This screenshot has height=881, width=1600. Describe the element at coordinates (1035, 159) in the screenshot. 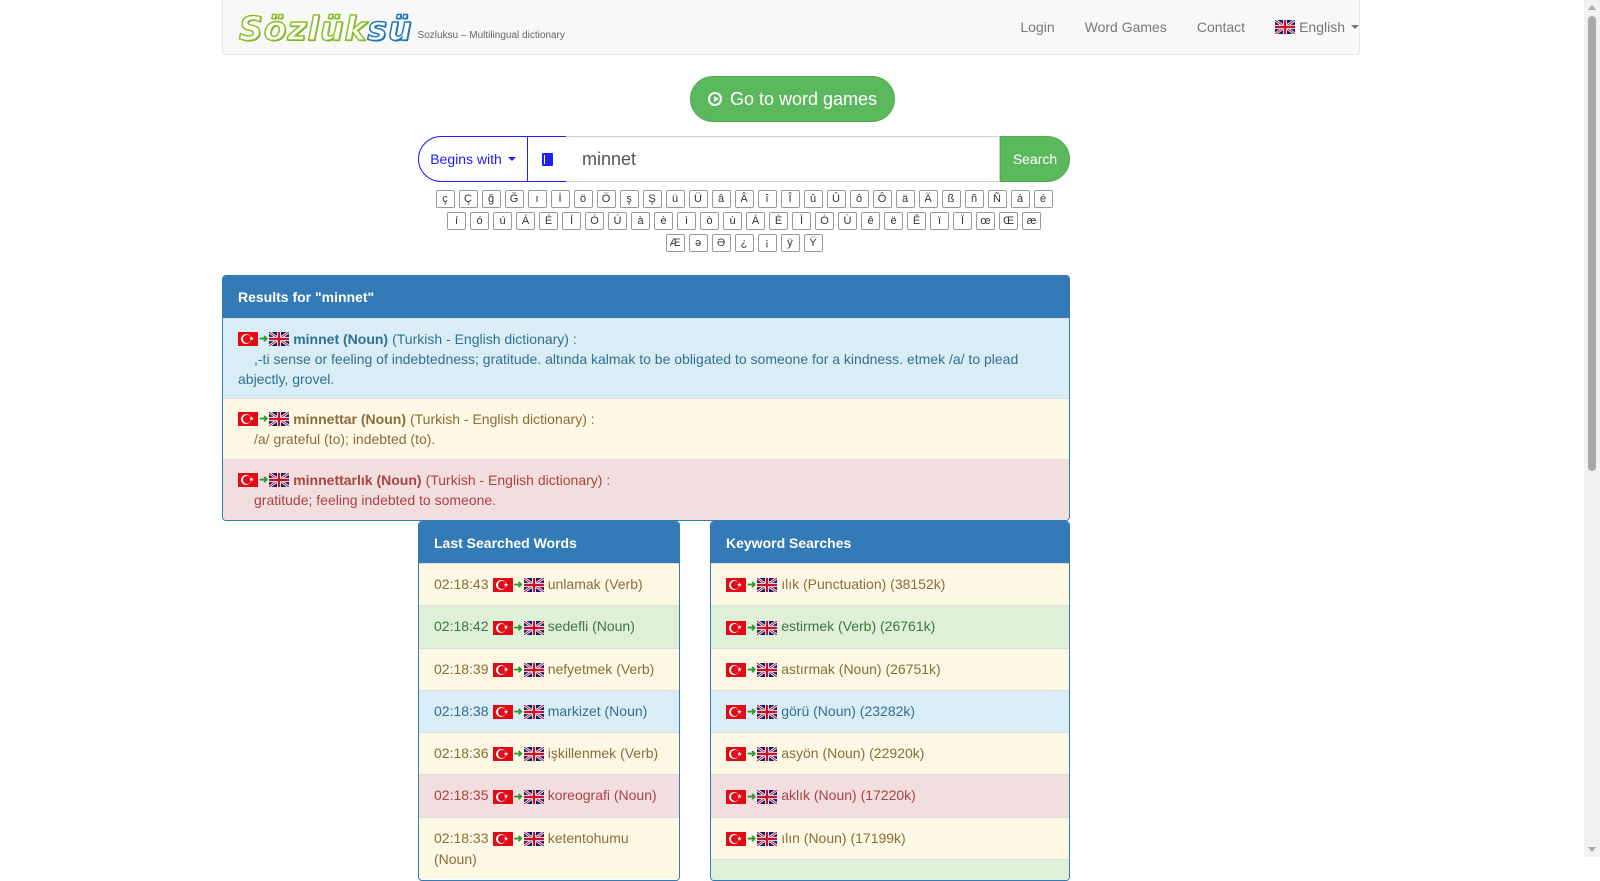

I see `search-button: Search` at that location.